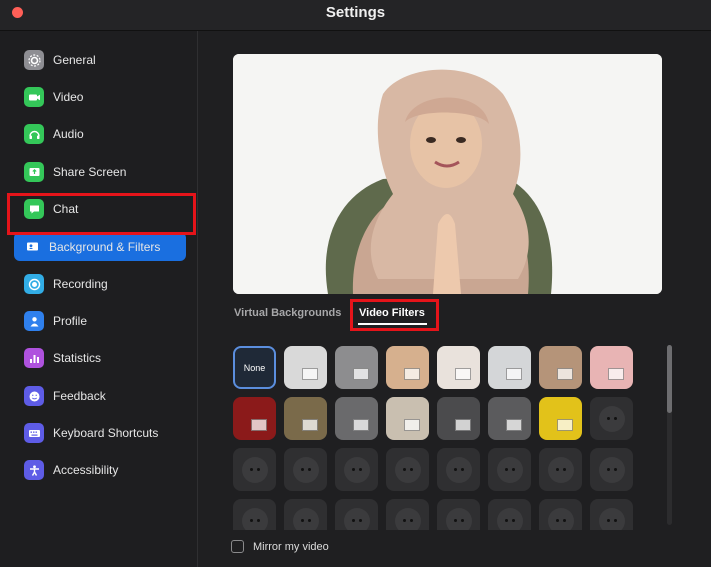  I want to click on filter-halo, so click(458, 469).